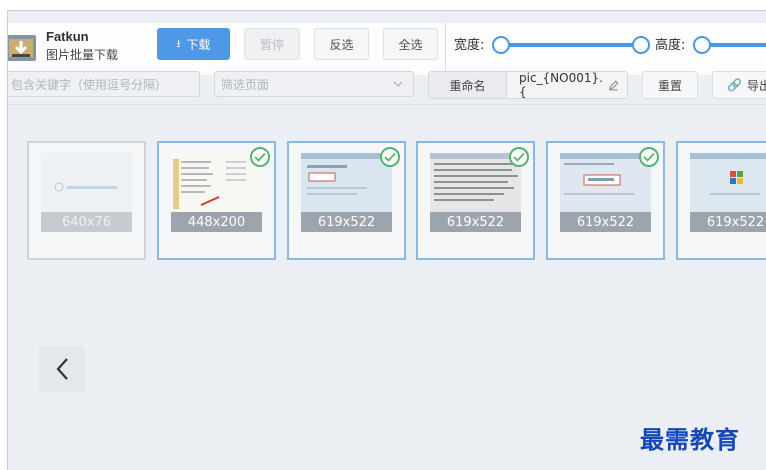  I want to click on chevron-down-icon, so click(398, 84).